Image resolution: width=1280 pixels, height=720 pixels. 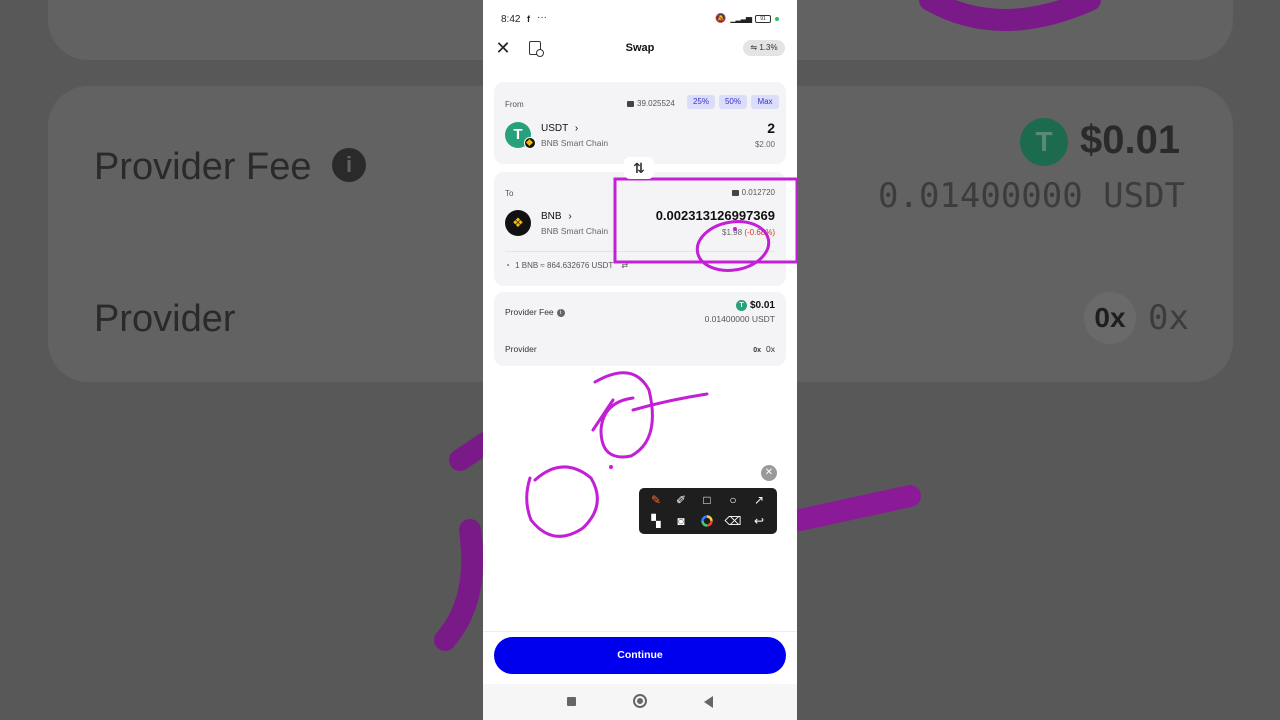 I want to click on provider-fee-amount: $0.01, so click(x=762, y=306).